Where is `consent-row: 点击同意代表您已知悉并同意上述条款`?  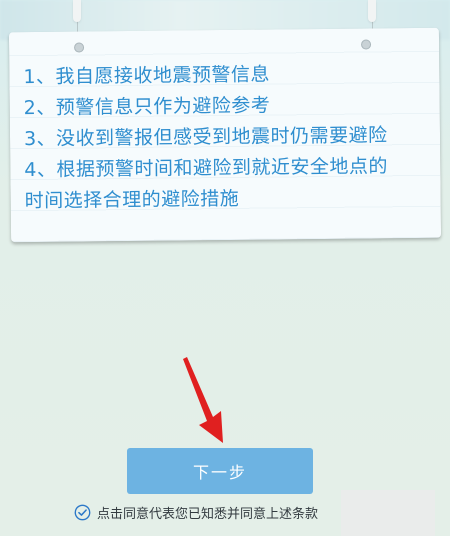 consent-row: 点击同意代表您已知悉并同意上述条款 is located at coordinates (196, 512).